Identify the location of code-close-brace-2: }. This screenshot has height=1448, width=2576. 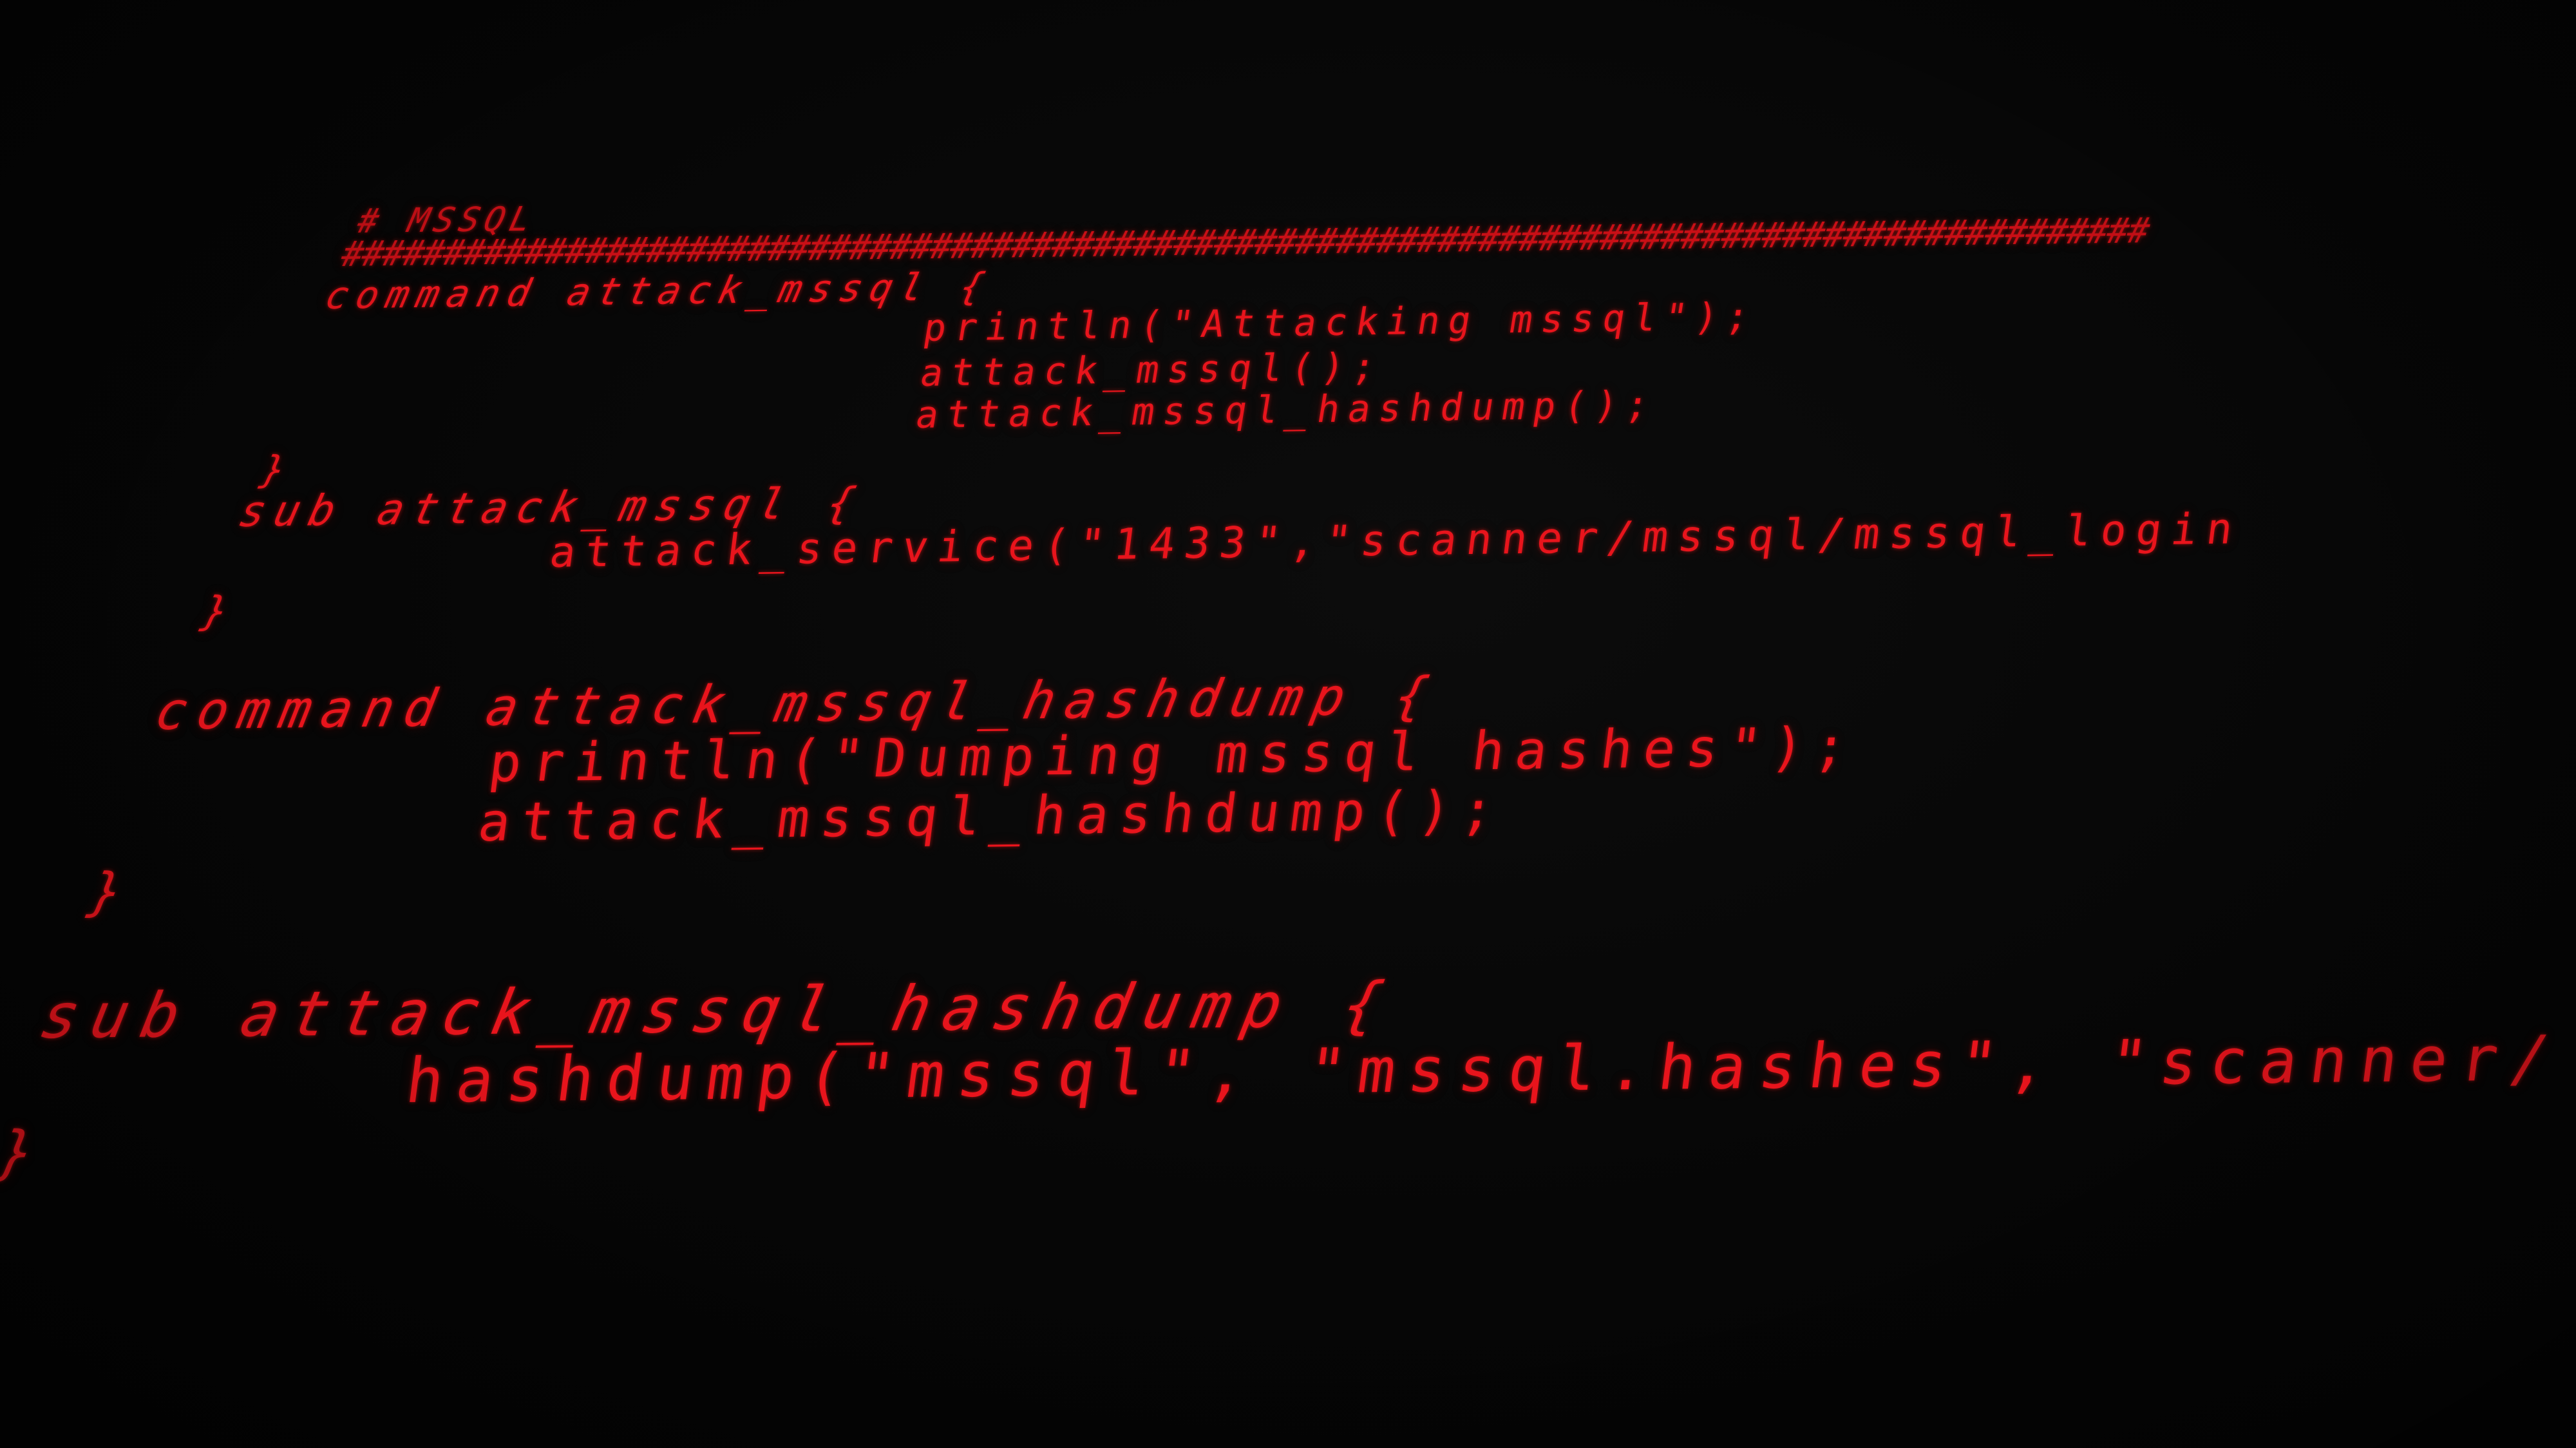
(215, 610).